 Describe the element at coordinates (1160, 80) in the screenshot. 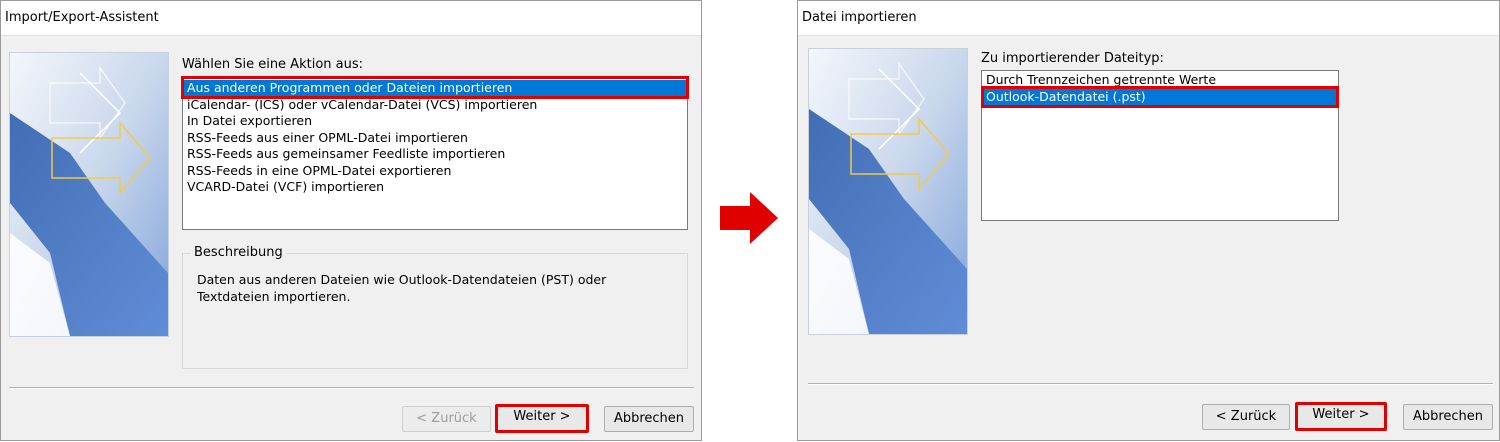

I see `list-item: Durch Trennzeichen getrennte Werte` at that location.